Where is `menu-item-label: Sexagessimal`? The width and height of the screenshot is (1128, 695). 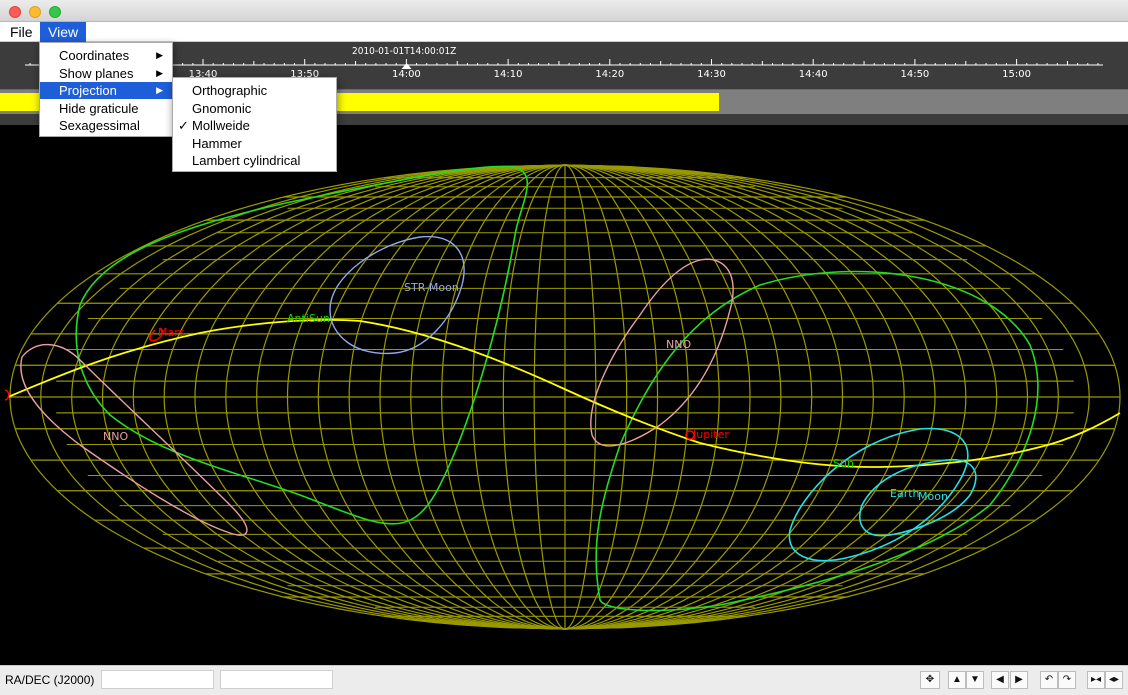
menu-item-label: Sexagessimal is located at coordinates (99, 125).